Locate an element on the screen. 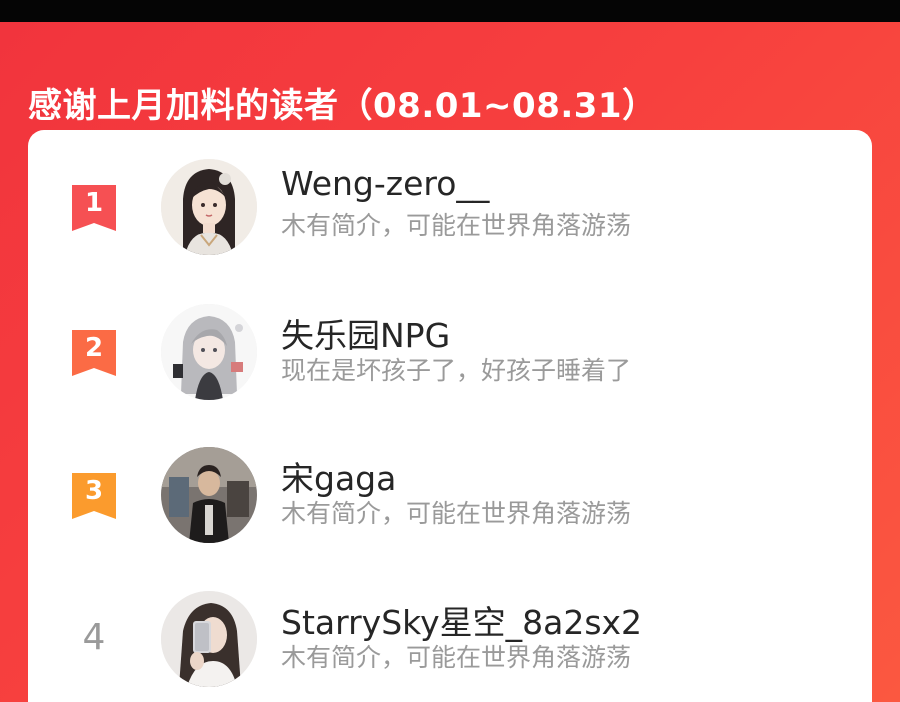 This screenshot has height=702, width=900. reader-name: StarrySky星空_8a2sx2 is located at coordinates (461, 620).